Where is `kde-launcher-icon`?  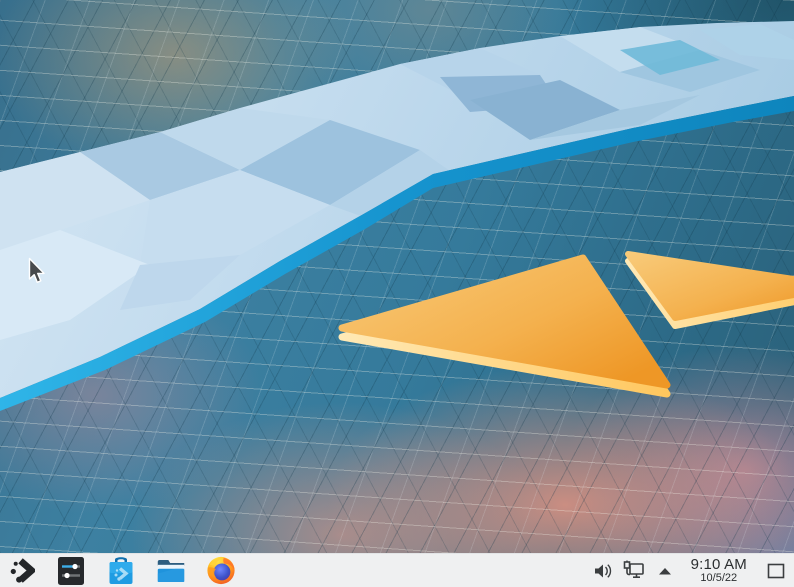
kde-launcher-icon is located at coordinates (22, 570).